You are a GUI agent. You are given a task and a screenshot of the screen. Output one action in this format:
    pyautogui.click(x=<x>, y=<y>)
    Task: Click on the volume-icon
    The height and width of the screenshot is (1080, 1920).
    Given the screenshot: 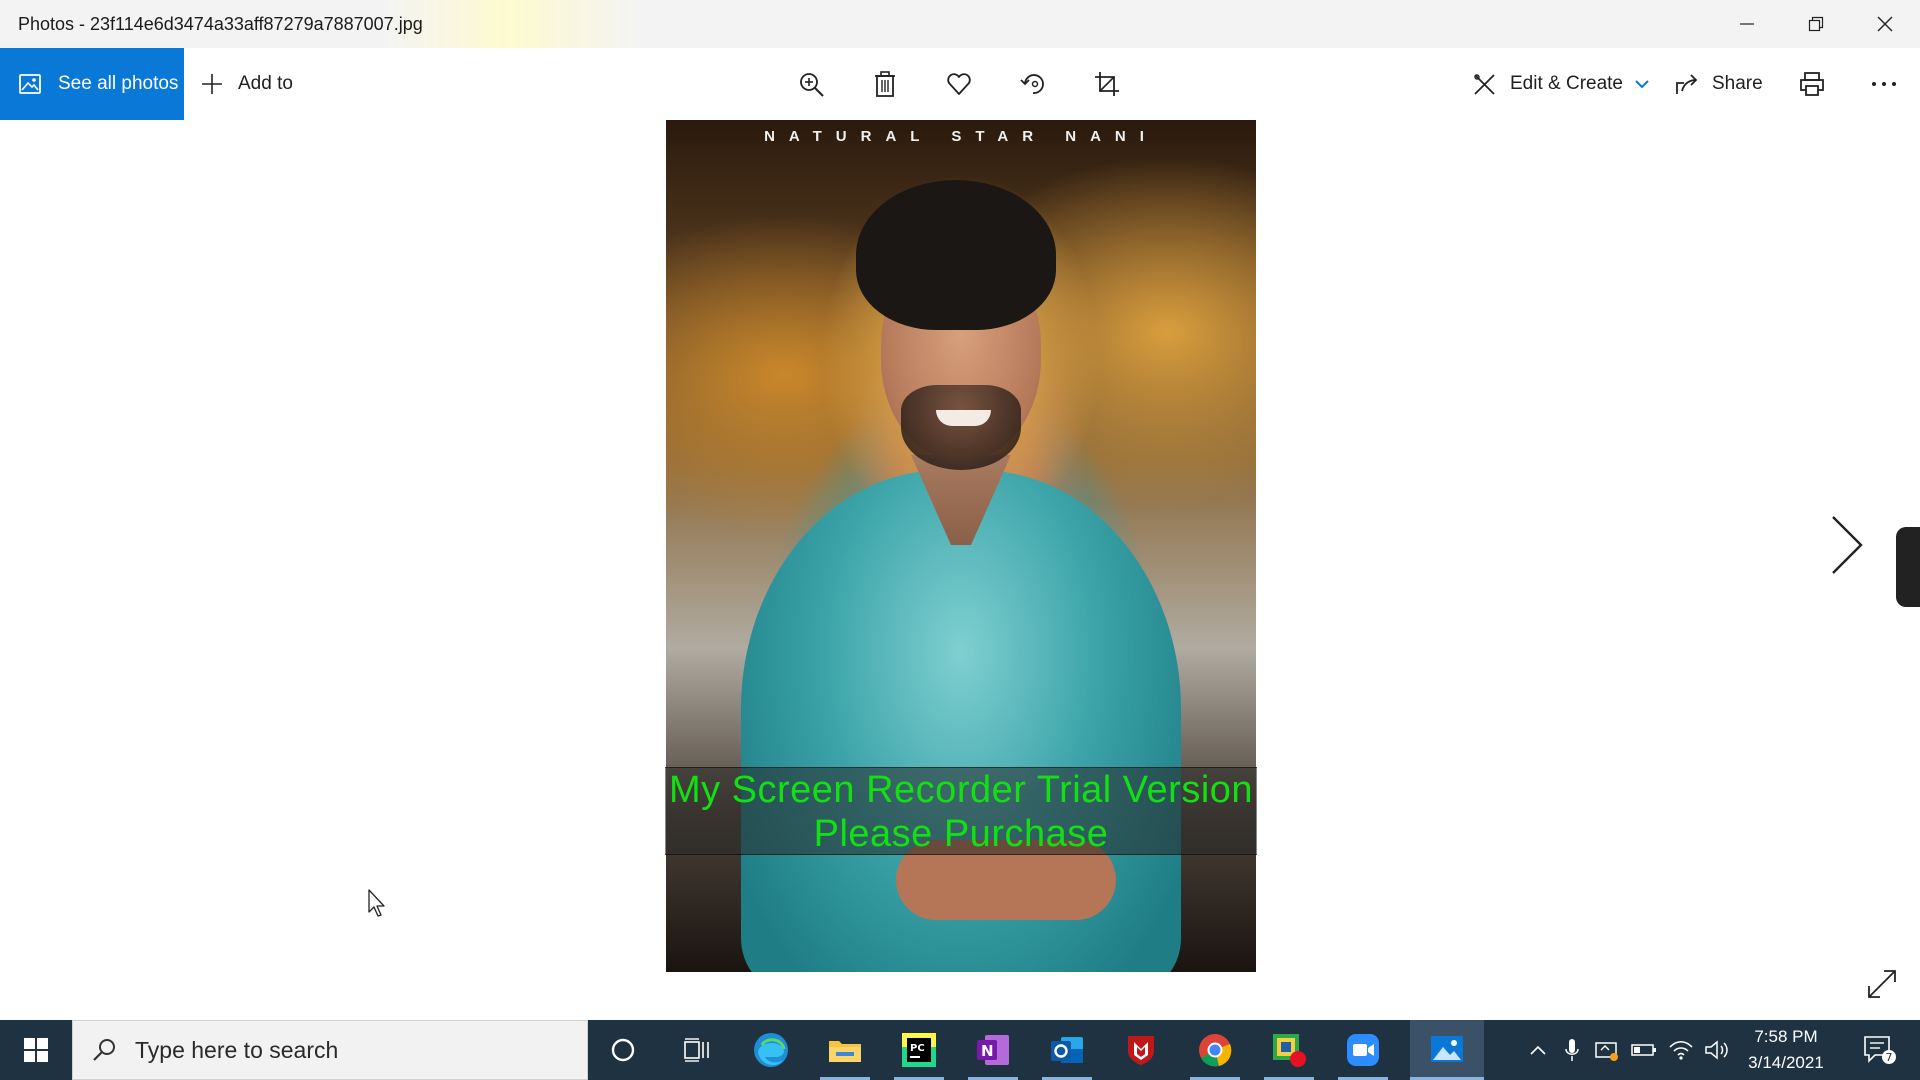 What is the action you would take?
    pyautogui.click(x=1716, y=1050)
    